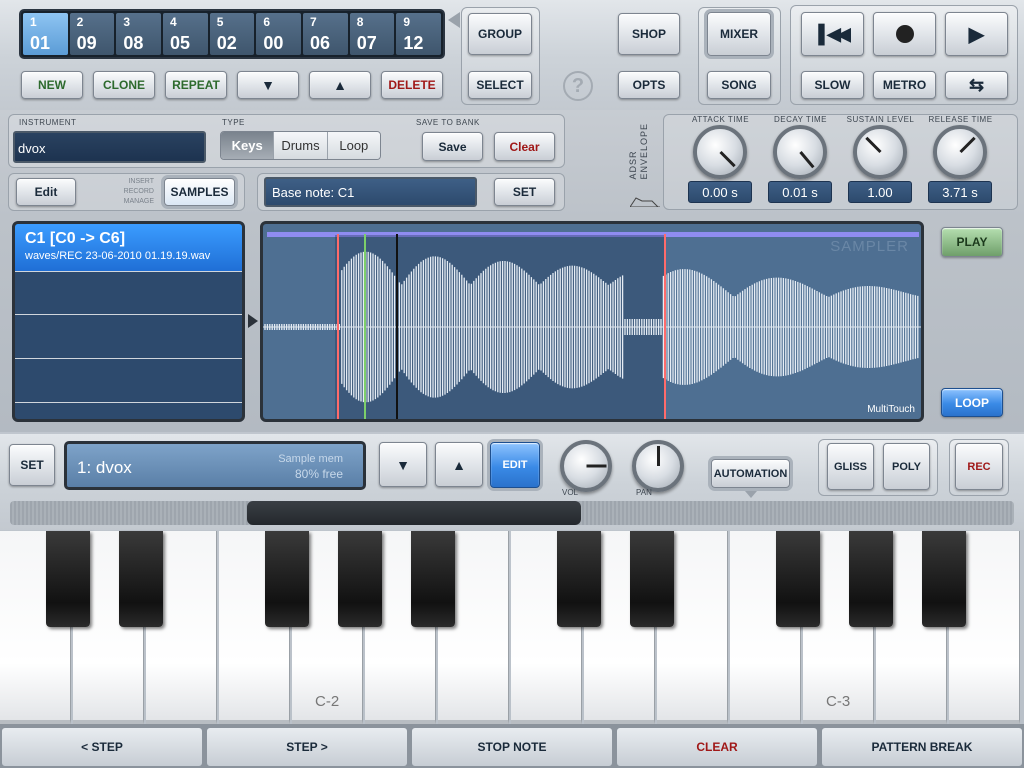 This screenshot has height=768, width=1024. What do you see at coordinates (512, 747) in the screenshot?
I see `stop-note-button: STOP NOTE` at bounding box center [512, 747].